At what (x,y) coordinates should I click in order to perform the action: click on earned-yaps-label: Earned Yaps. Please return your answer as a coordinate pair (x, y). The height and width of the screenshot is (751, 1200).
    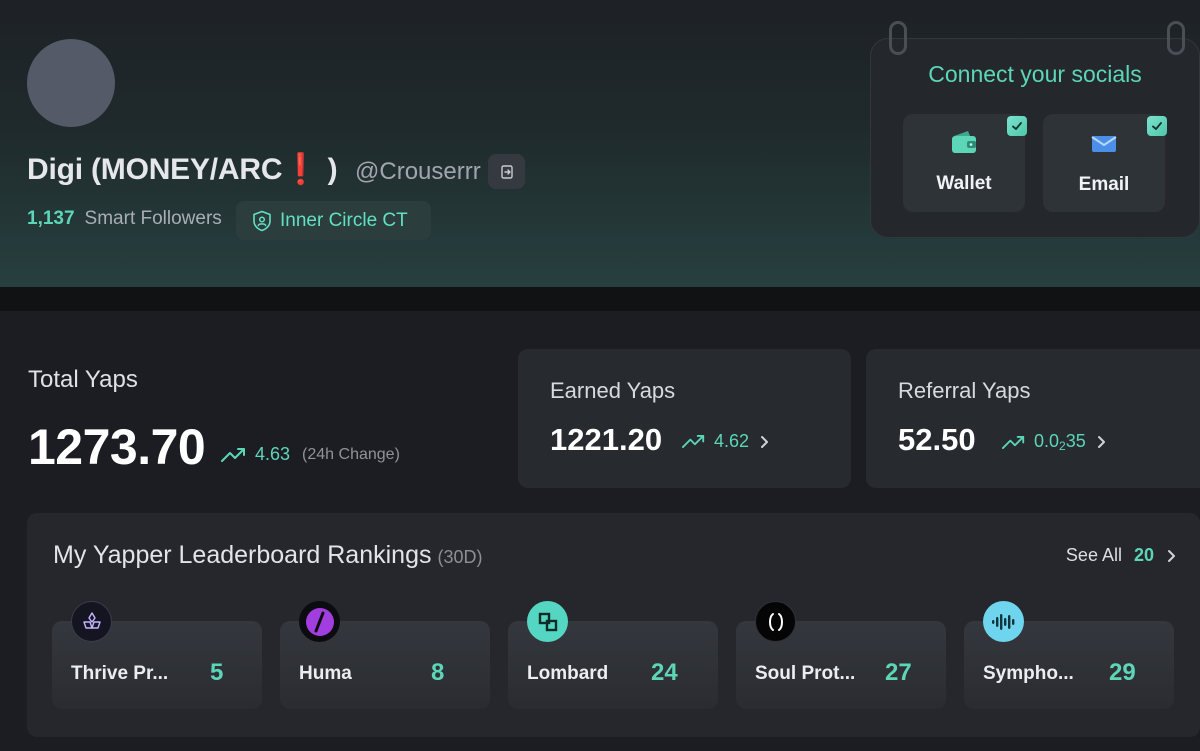
    Looking at the image, I should click on (613, 390).